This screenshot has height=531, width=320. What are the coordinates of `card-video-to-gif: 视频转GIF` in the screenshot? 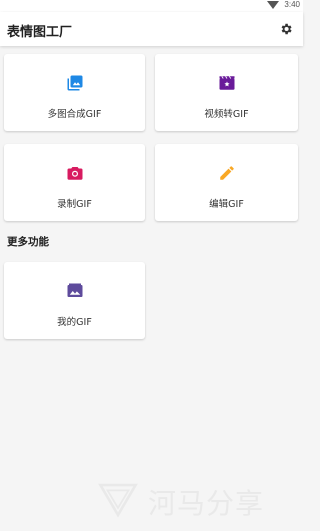 It's located at (226, 92).